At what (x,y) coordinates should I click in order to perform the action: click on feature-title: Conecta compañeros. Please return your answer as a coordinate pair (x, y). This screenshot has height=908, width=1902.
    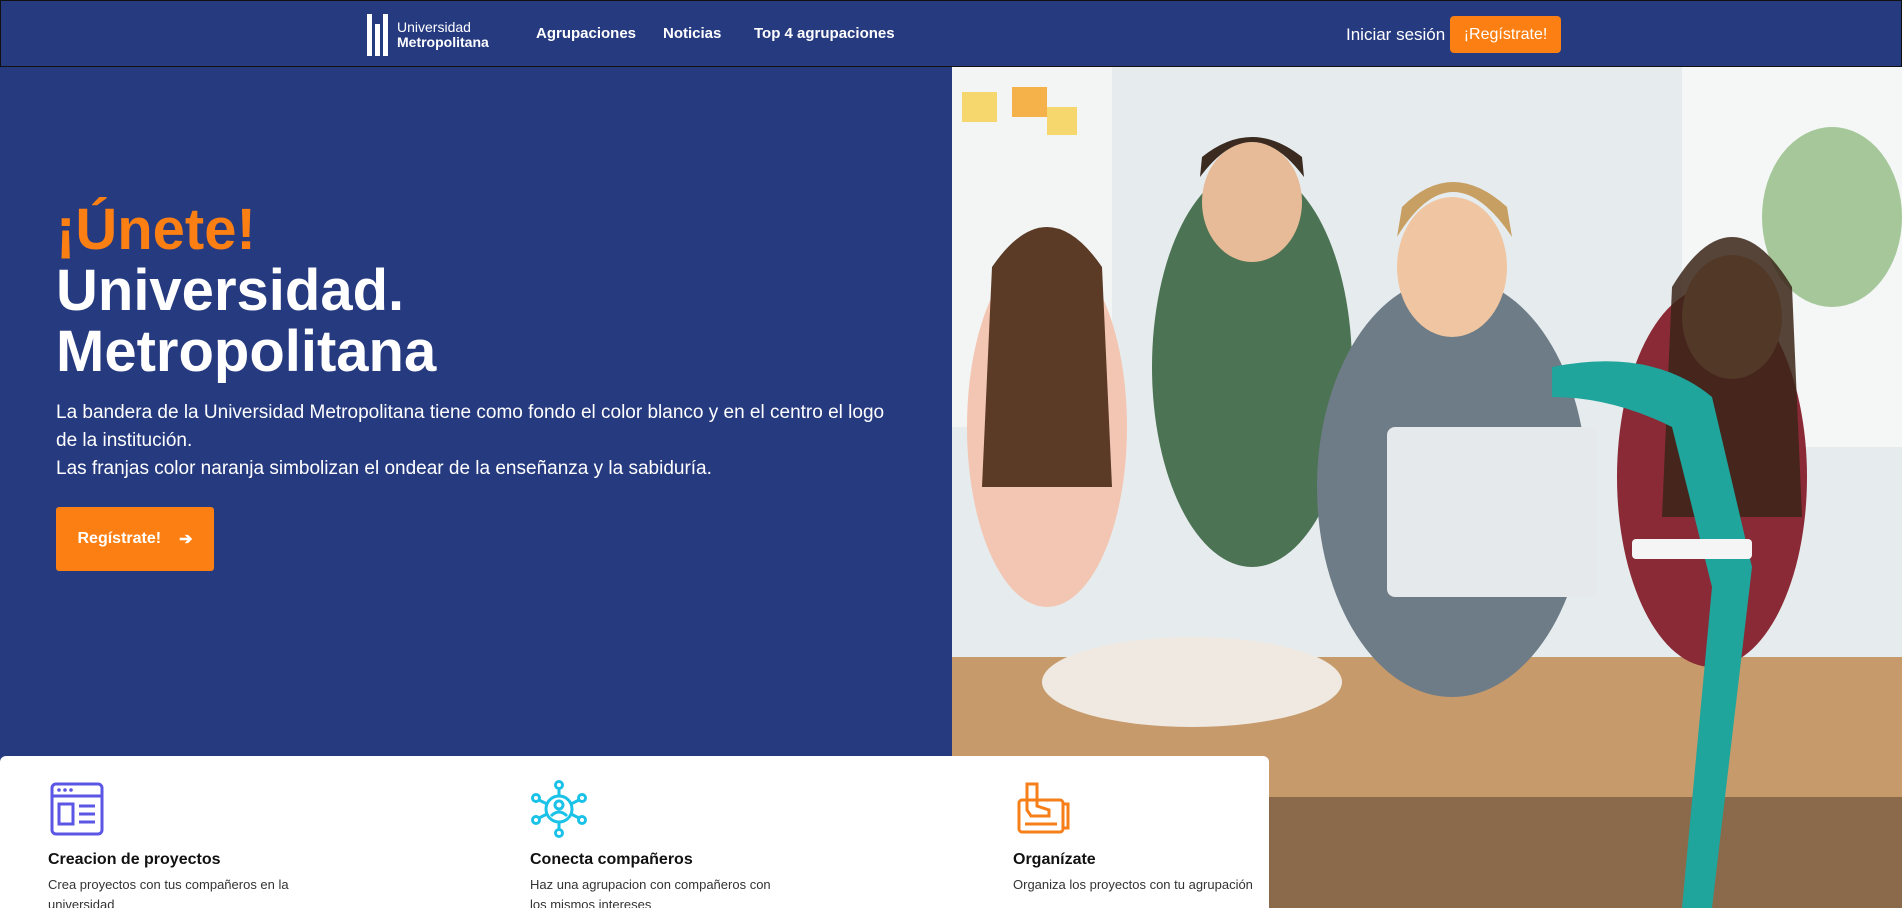
    Looking at the image, I should click on (611, 859).